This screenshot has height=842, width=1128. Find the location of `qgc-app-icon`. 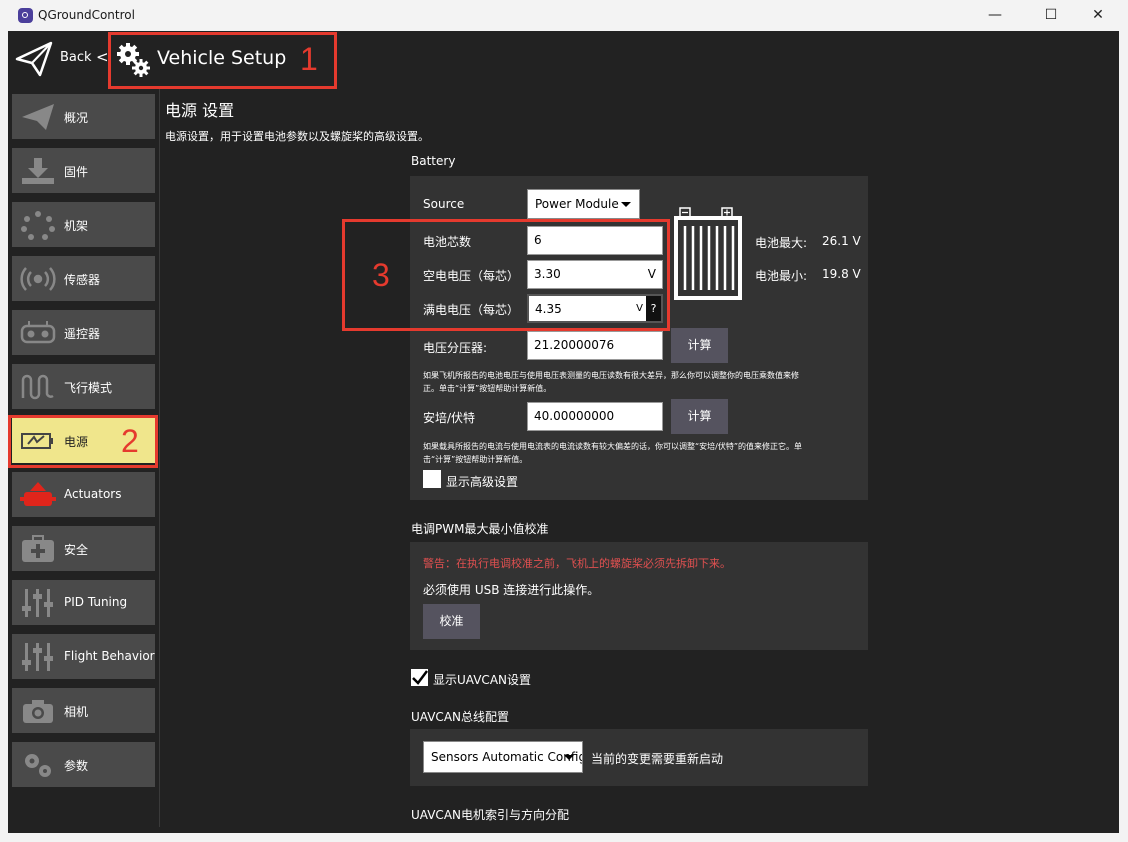

qgc-app-icon is located at coordinates (25, 15).